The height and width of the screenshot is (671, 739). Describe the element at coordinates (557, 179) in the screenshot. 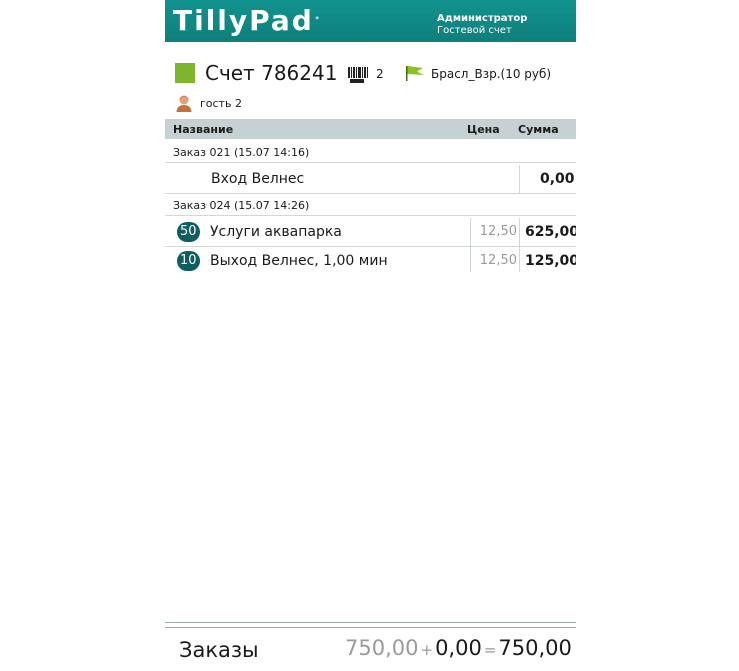

I see `item-sum: 0,00` at that location.